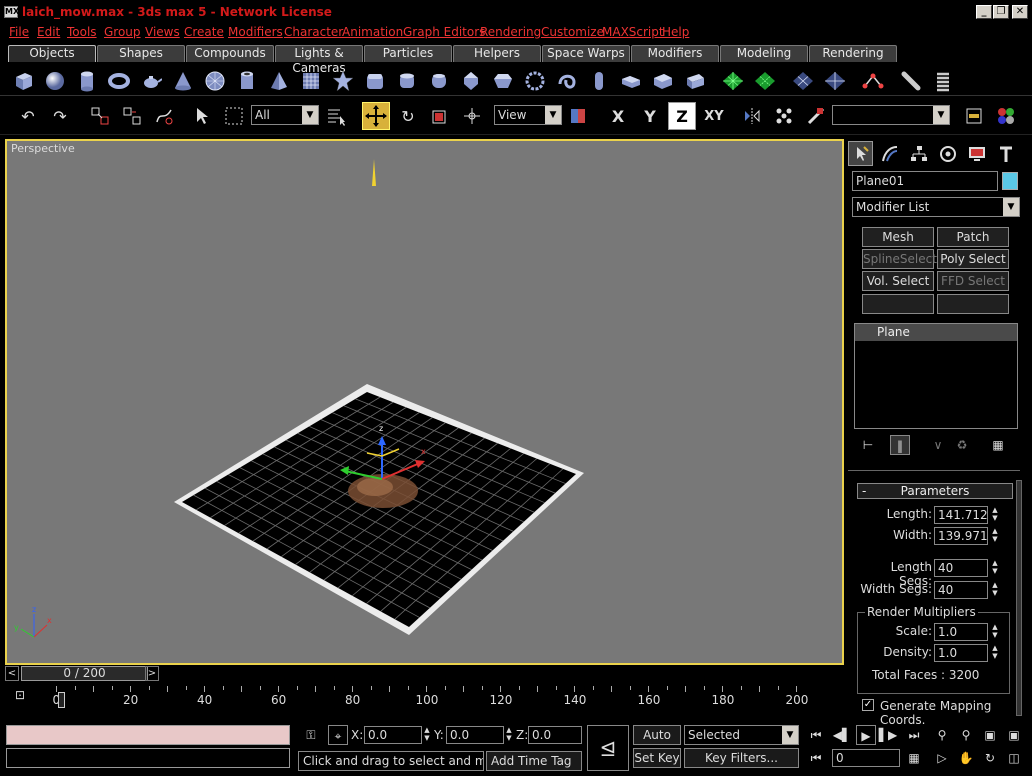  I want to click on redo-icon: ↷, so click(60, 116).